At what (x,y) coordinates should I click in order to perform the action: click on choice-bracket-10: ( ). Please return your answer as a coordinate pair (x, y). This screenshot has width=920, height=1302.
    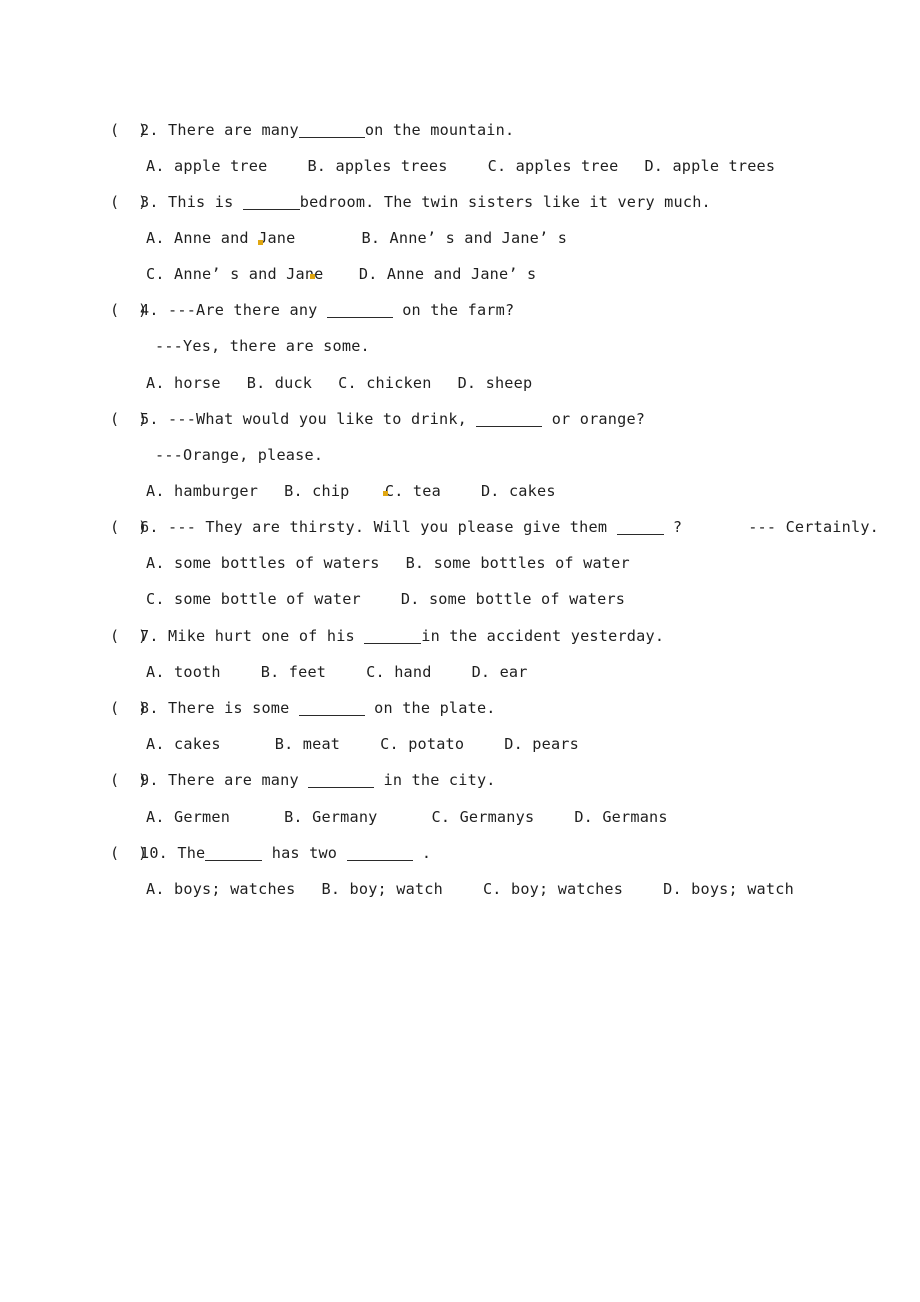
    Looking at the image, I should click on (128, 853).